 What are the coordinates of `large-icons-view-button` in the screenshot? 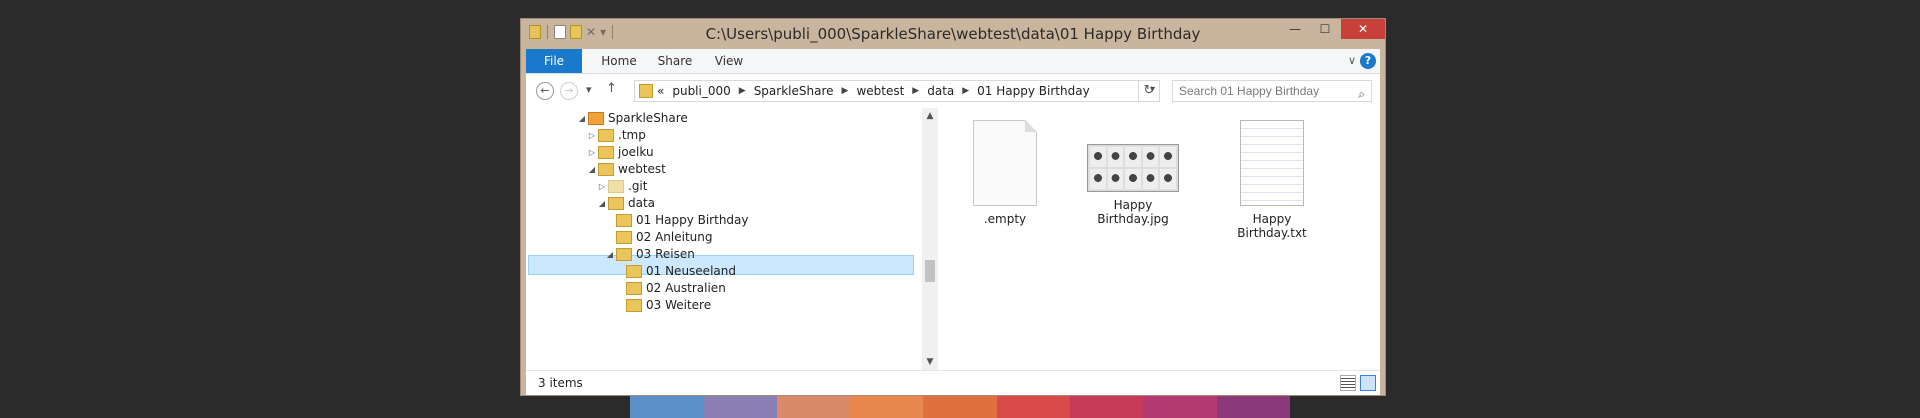 It's located at (1368, 383).